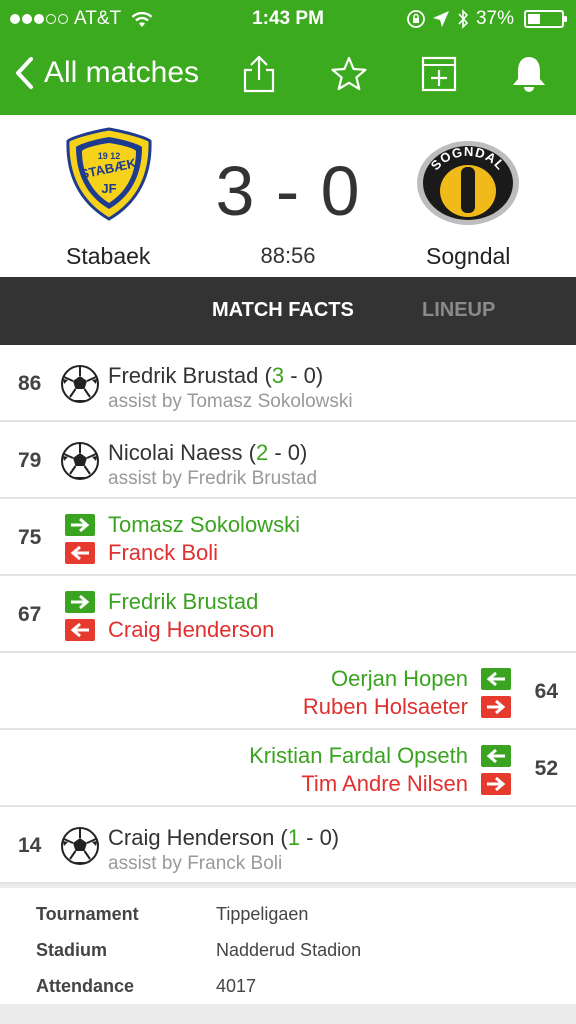 The width and height of the screenshot is (576, 1024). What do you see at coordinates (546, 691) in the screenshot?
I see `event-minute: 64` at bounding box center [546, 691].